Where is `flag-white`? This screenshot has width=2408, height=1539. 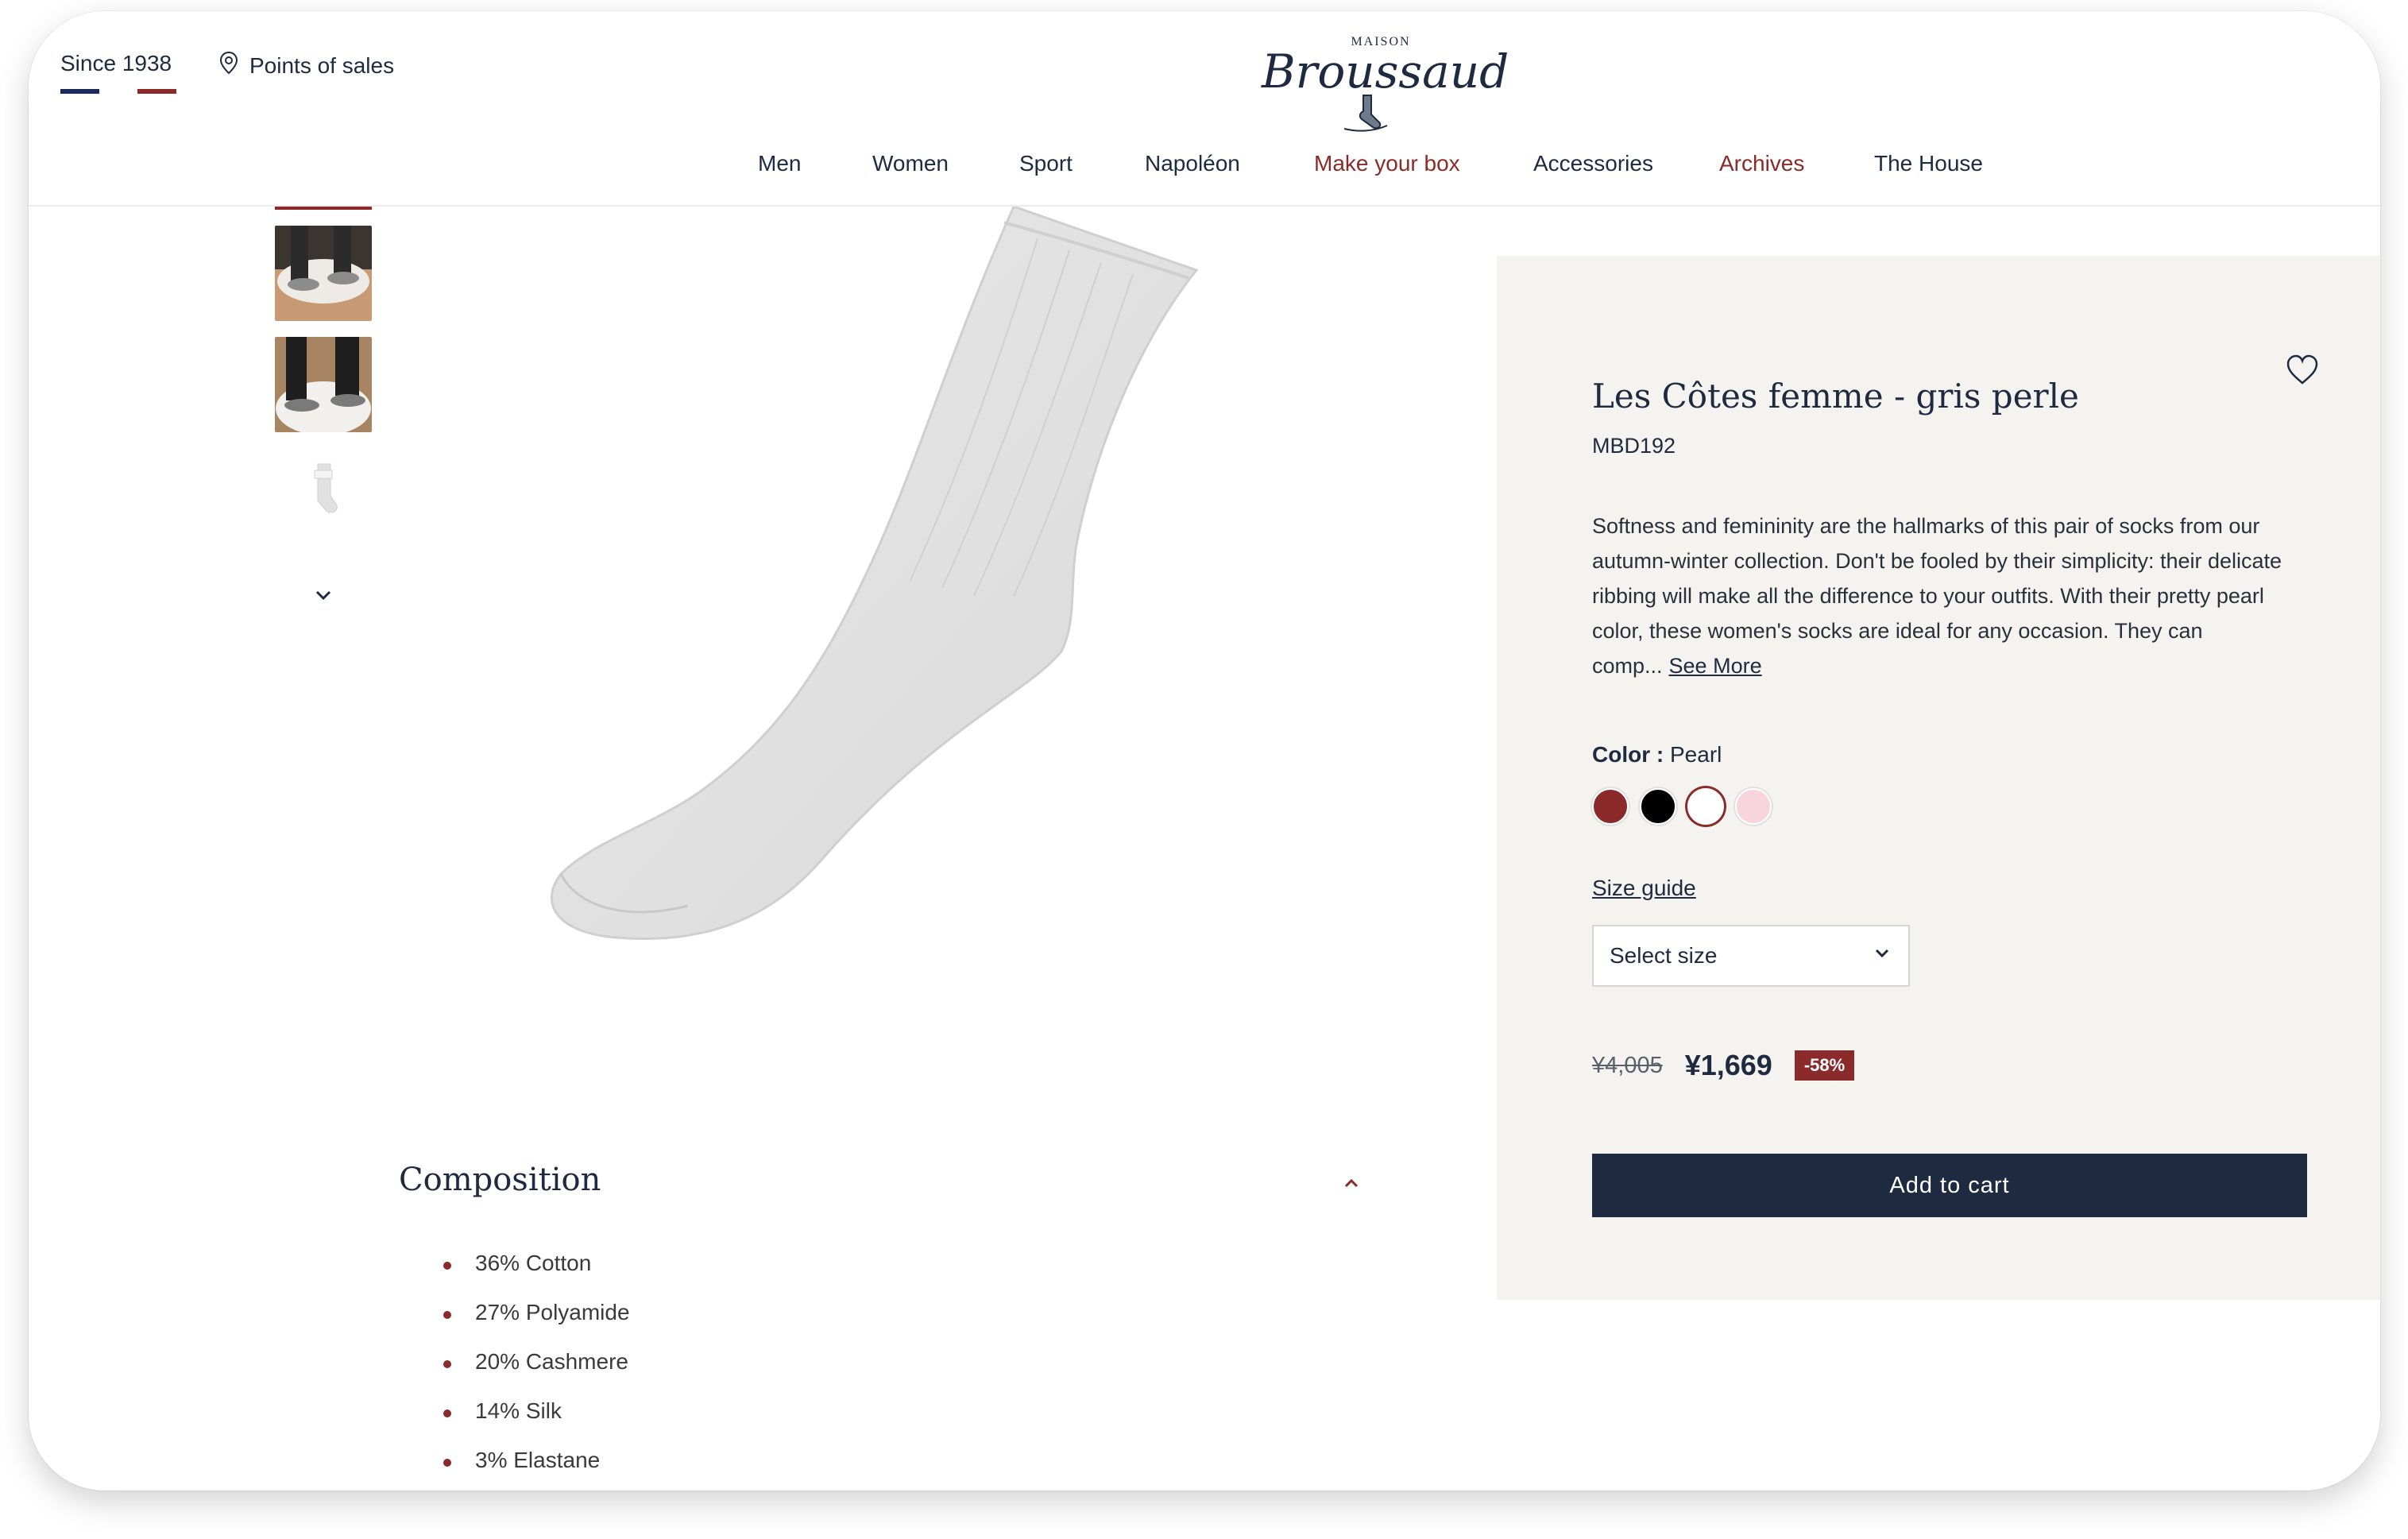
flag-white is located at coordinates (118, 92).